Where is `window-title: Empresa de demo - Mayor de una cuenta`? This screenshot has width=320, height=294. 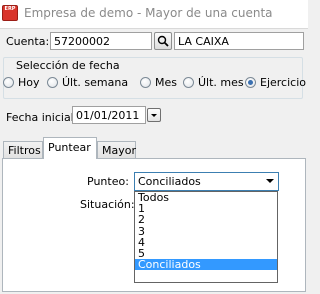
window-title: Empresa de demo - Mayor de una cuenta is located at coordinates (148, 13).